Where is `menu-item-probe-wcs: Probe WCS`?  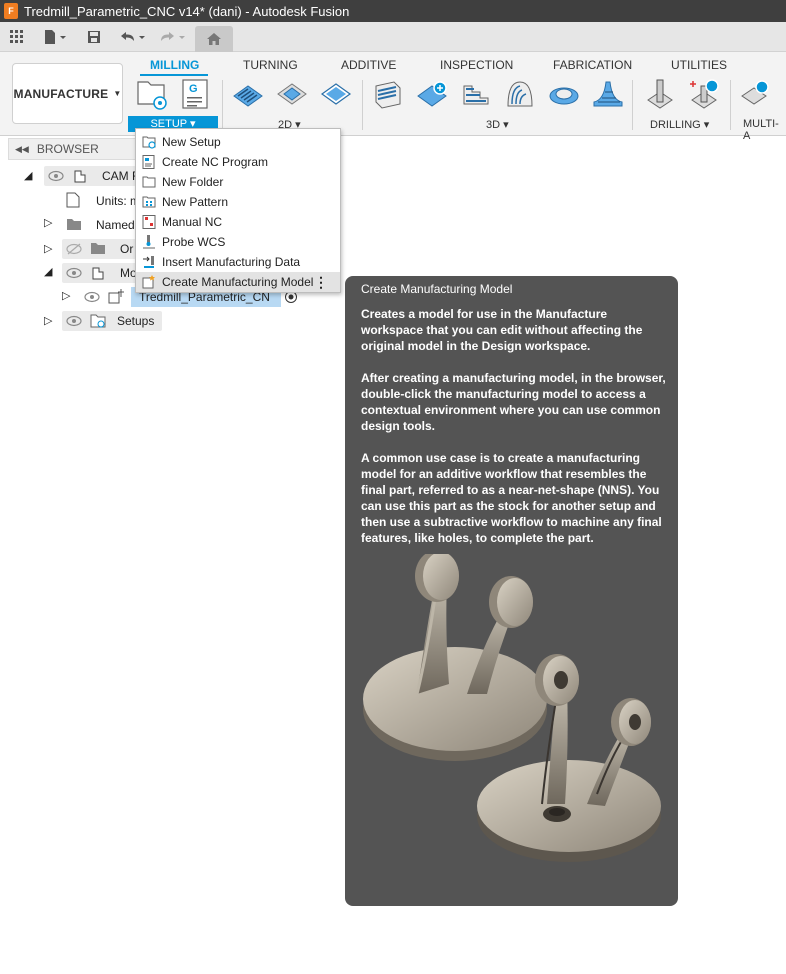
menu-item-probe-wcs: Probe WCS is located at coordinates (238, 242).